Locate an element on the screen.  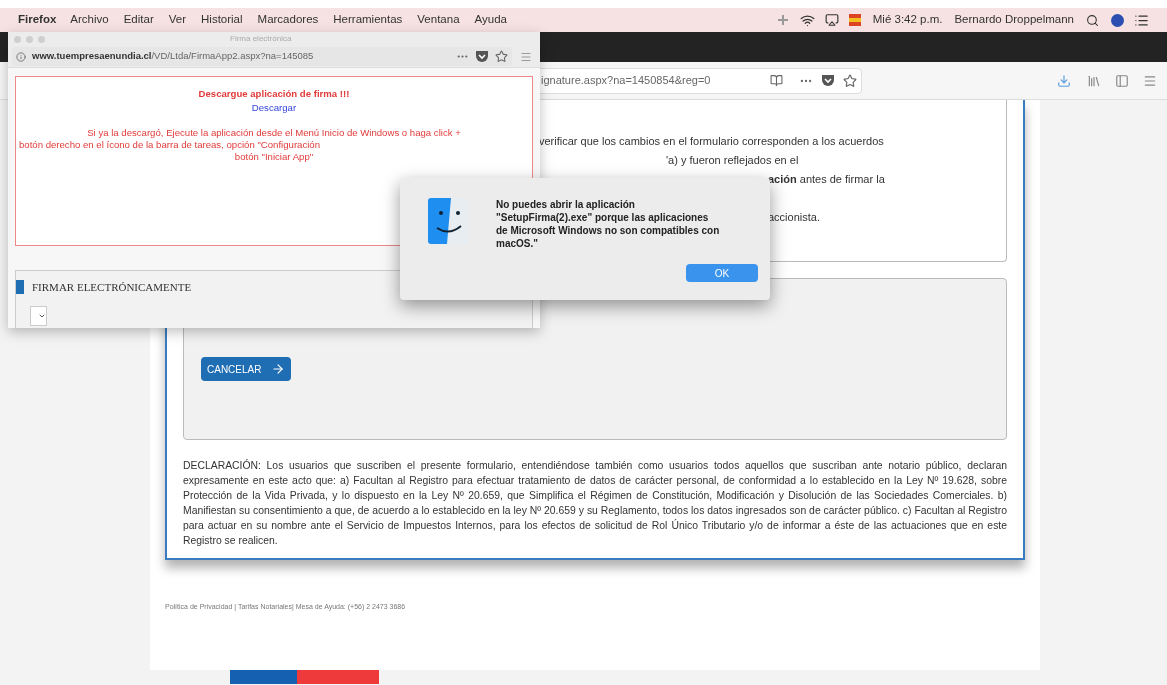
menu-item: Marcadores is located at coordinates (288, 20).